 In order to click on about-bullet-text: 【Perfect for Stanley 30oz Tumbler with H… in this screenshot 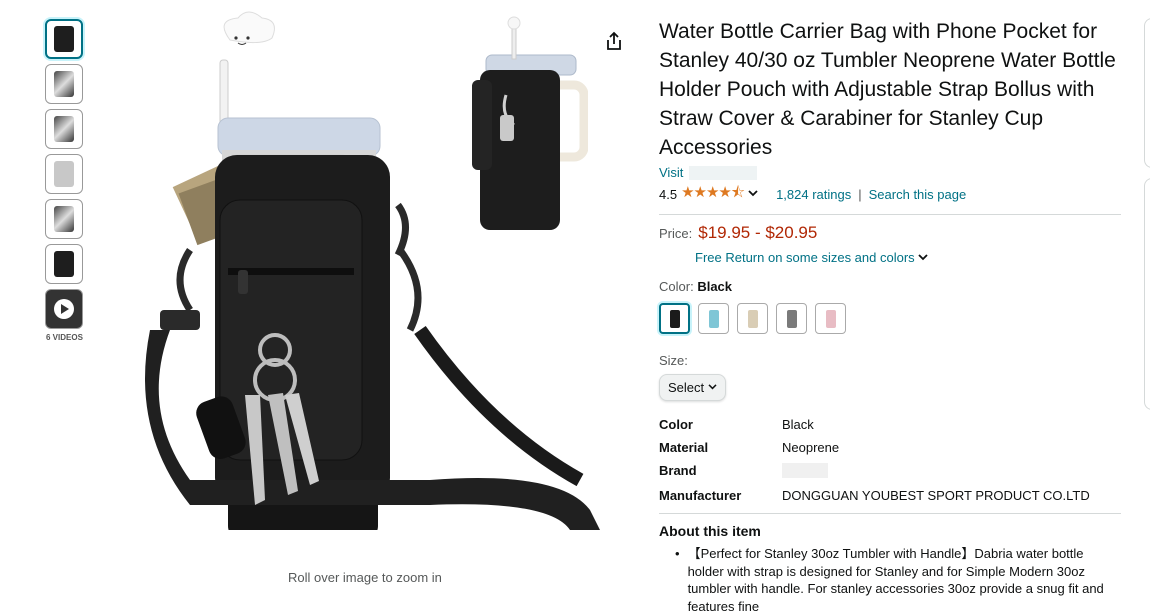, I will do `click(895, 580)`.